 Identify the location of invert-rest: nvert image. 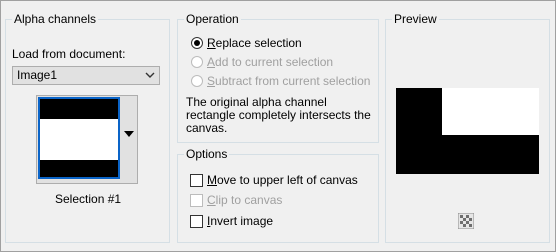
(242, 221).